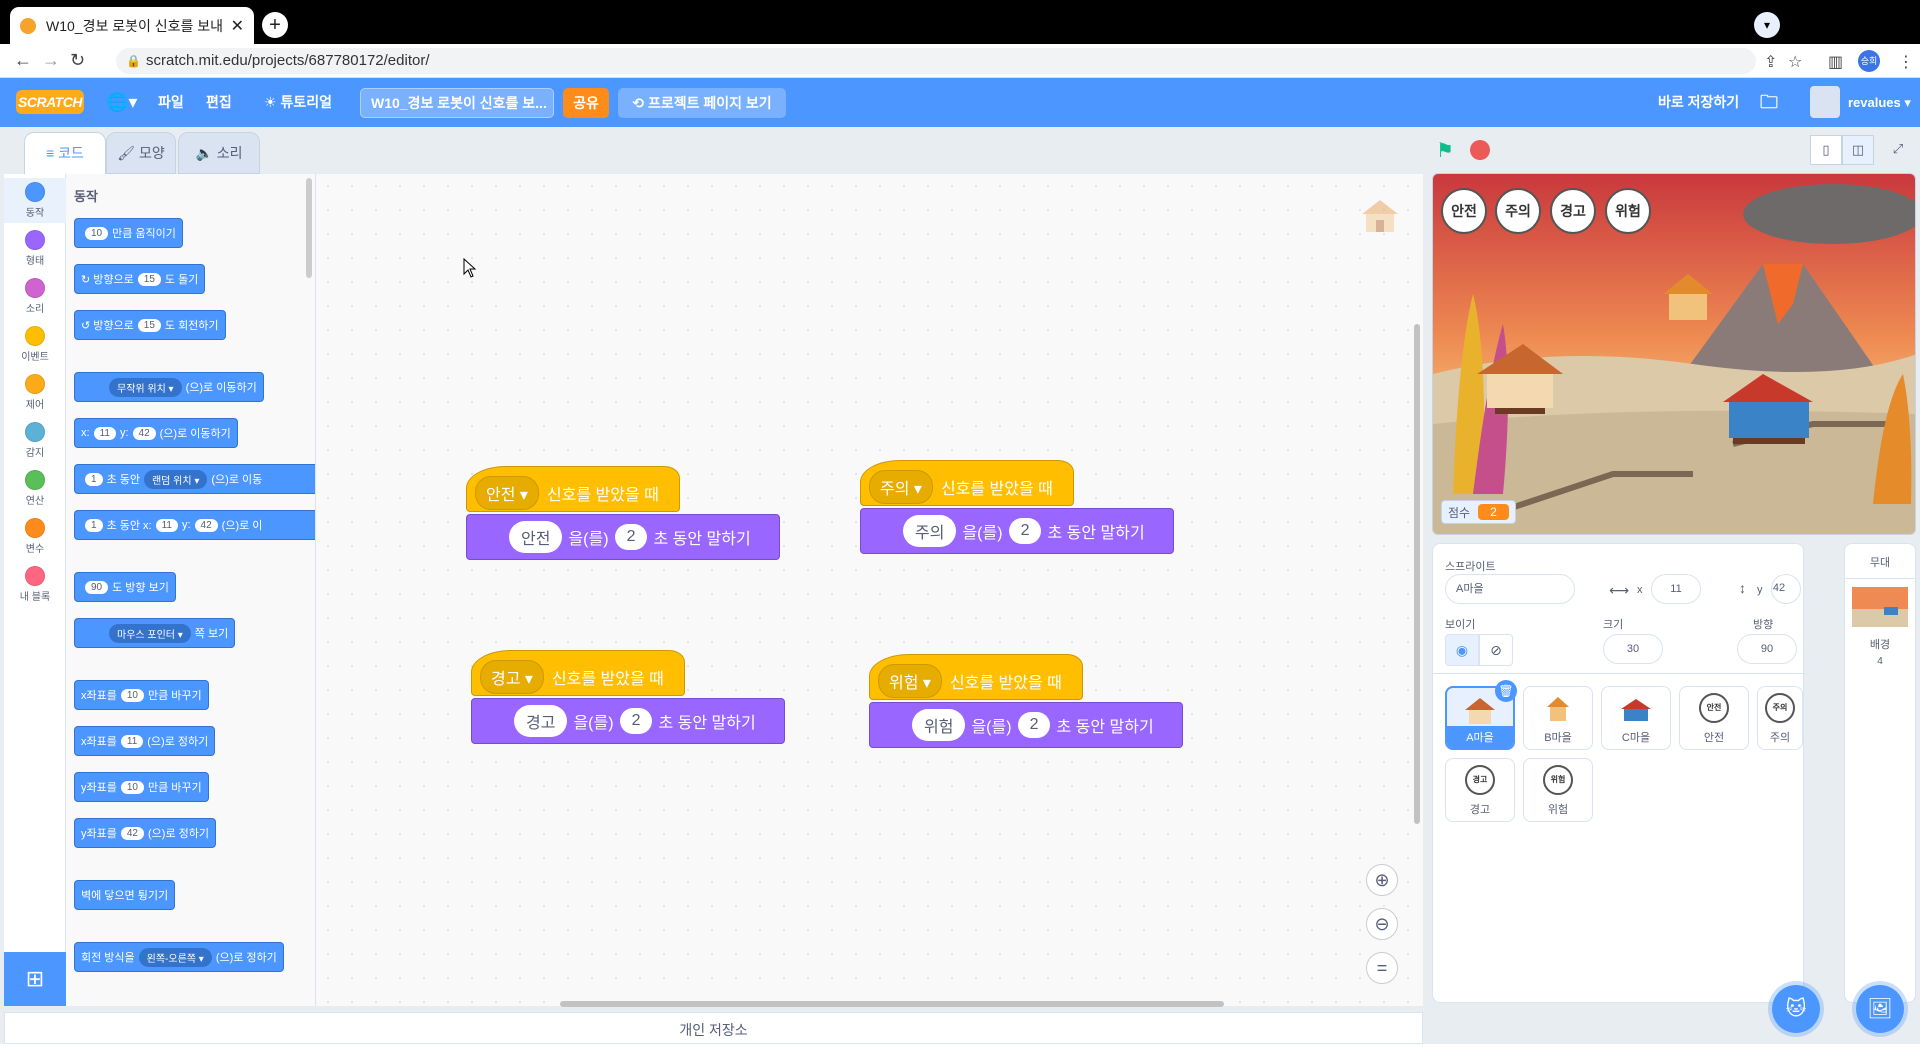 The width and height of the screenshot is (1920, 1047). I want to click on block-input: 90, so click(97, 587).